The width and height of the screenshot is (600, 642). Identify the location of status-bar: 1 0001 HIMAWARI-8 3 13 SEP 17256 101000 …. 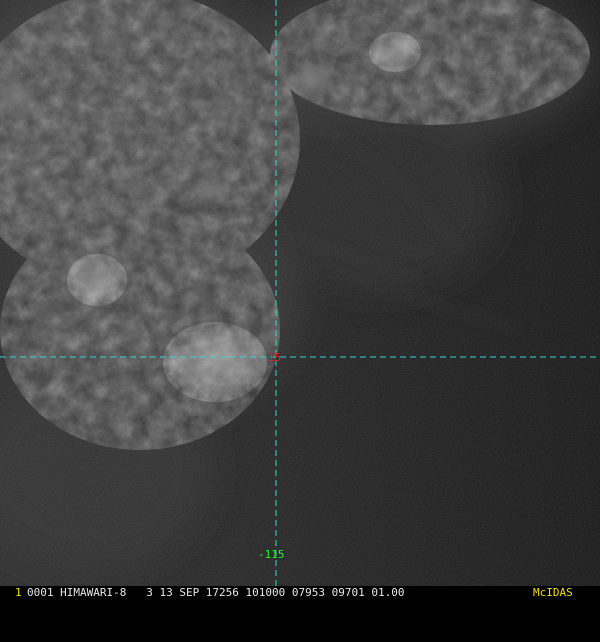
(300, 593).